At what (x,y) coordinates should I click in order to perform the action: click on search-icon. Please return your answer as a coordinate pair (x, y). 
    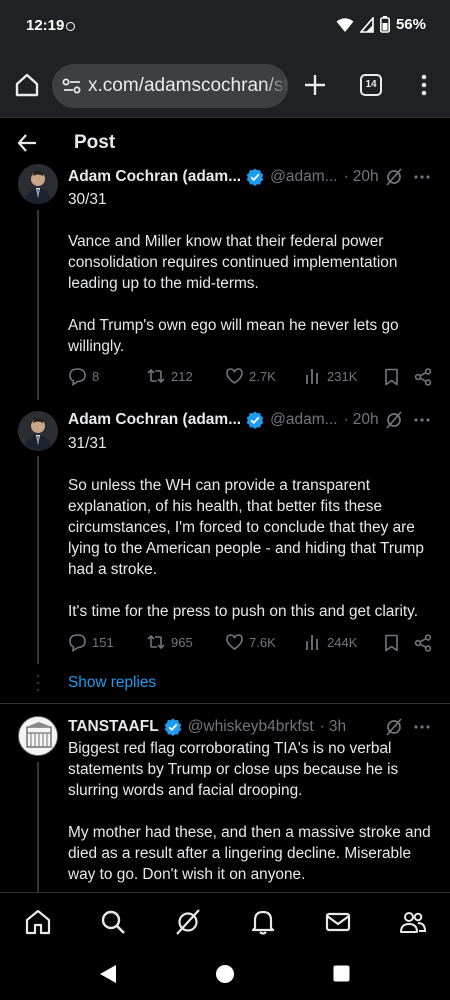
    Looking at the image, I should click on (113, 922).